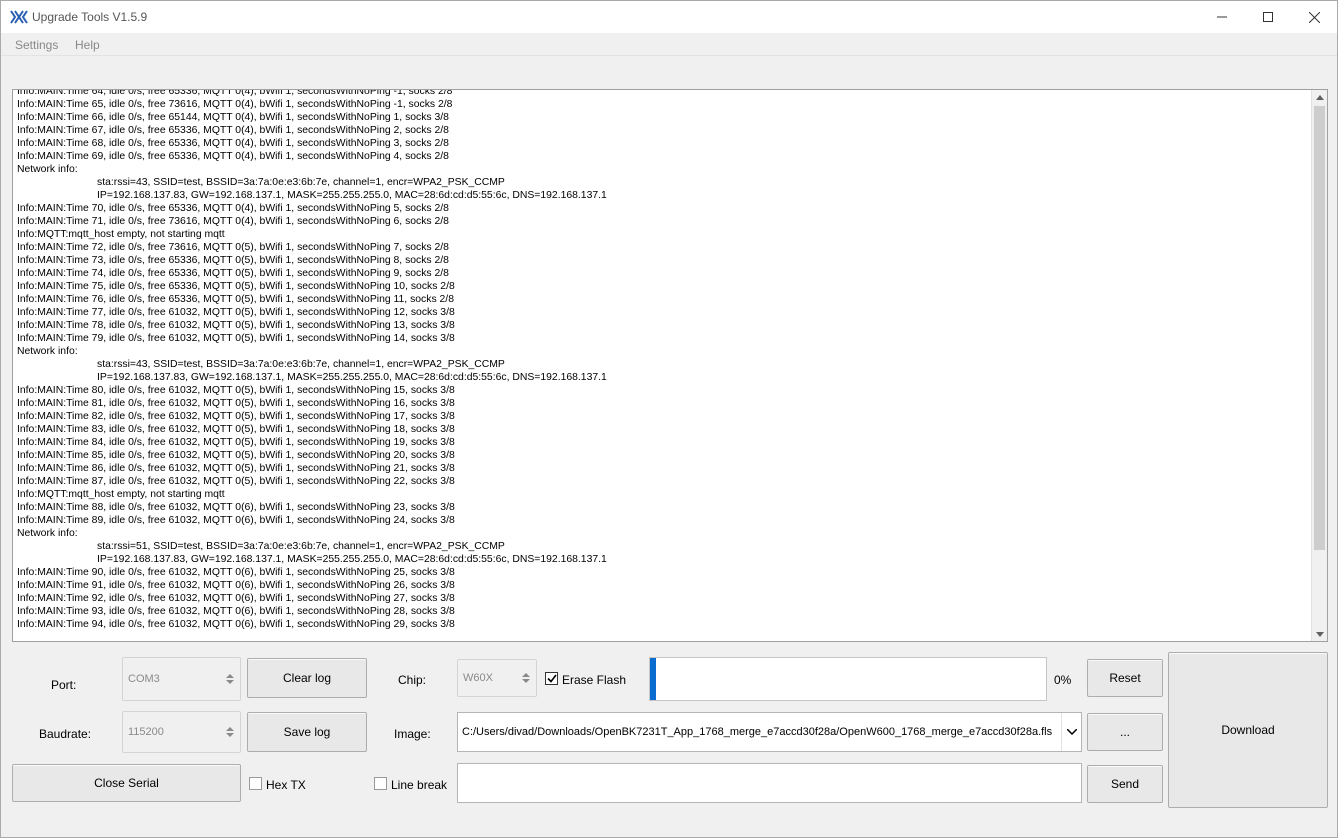 This screenshot has width=1338, height=838. I want to click on window-title: Upgrade Tools V1.5.9, so click(90, 17).